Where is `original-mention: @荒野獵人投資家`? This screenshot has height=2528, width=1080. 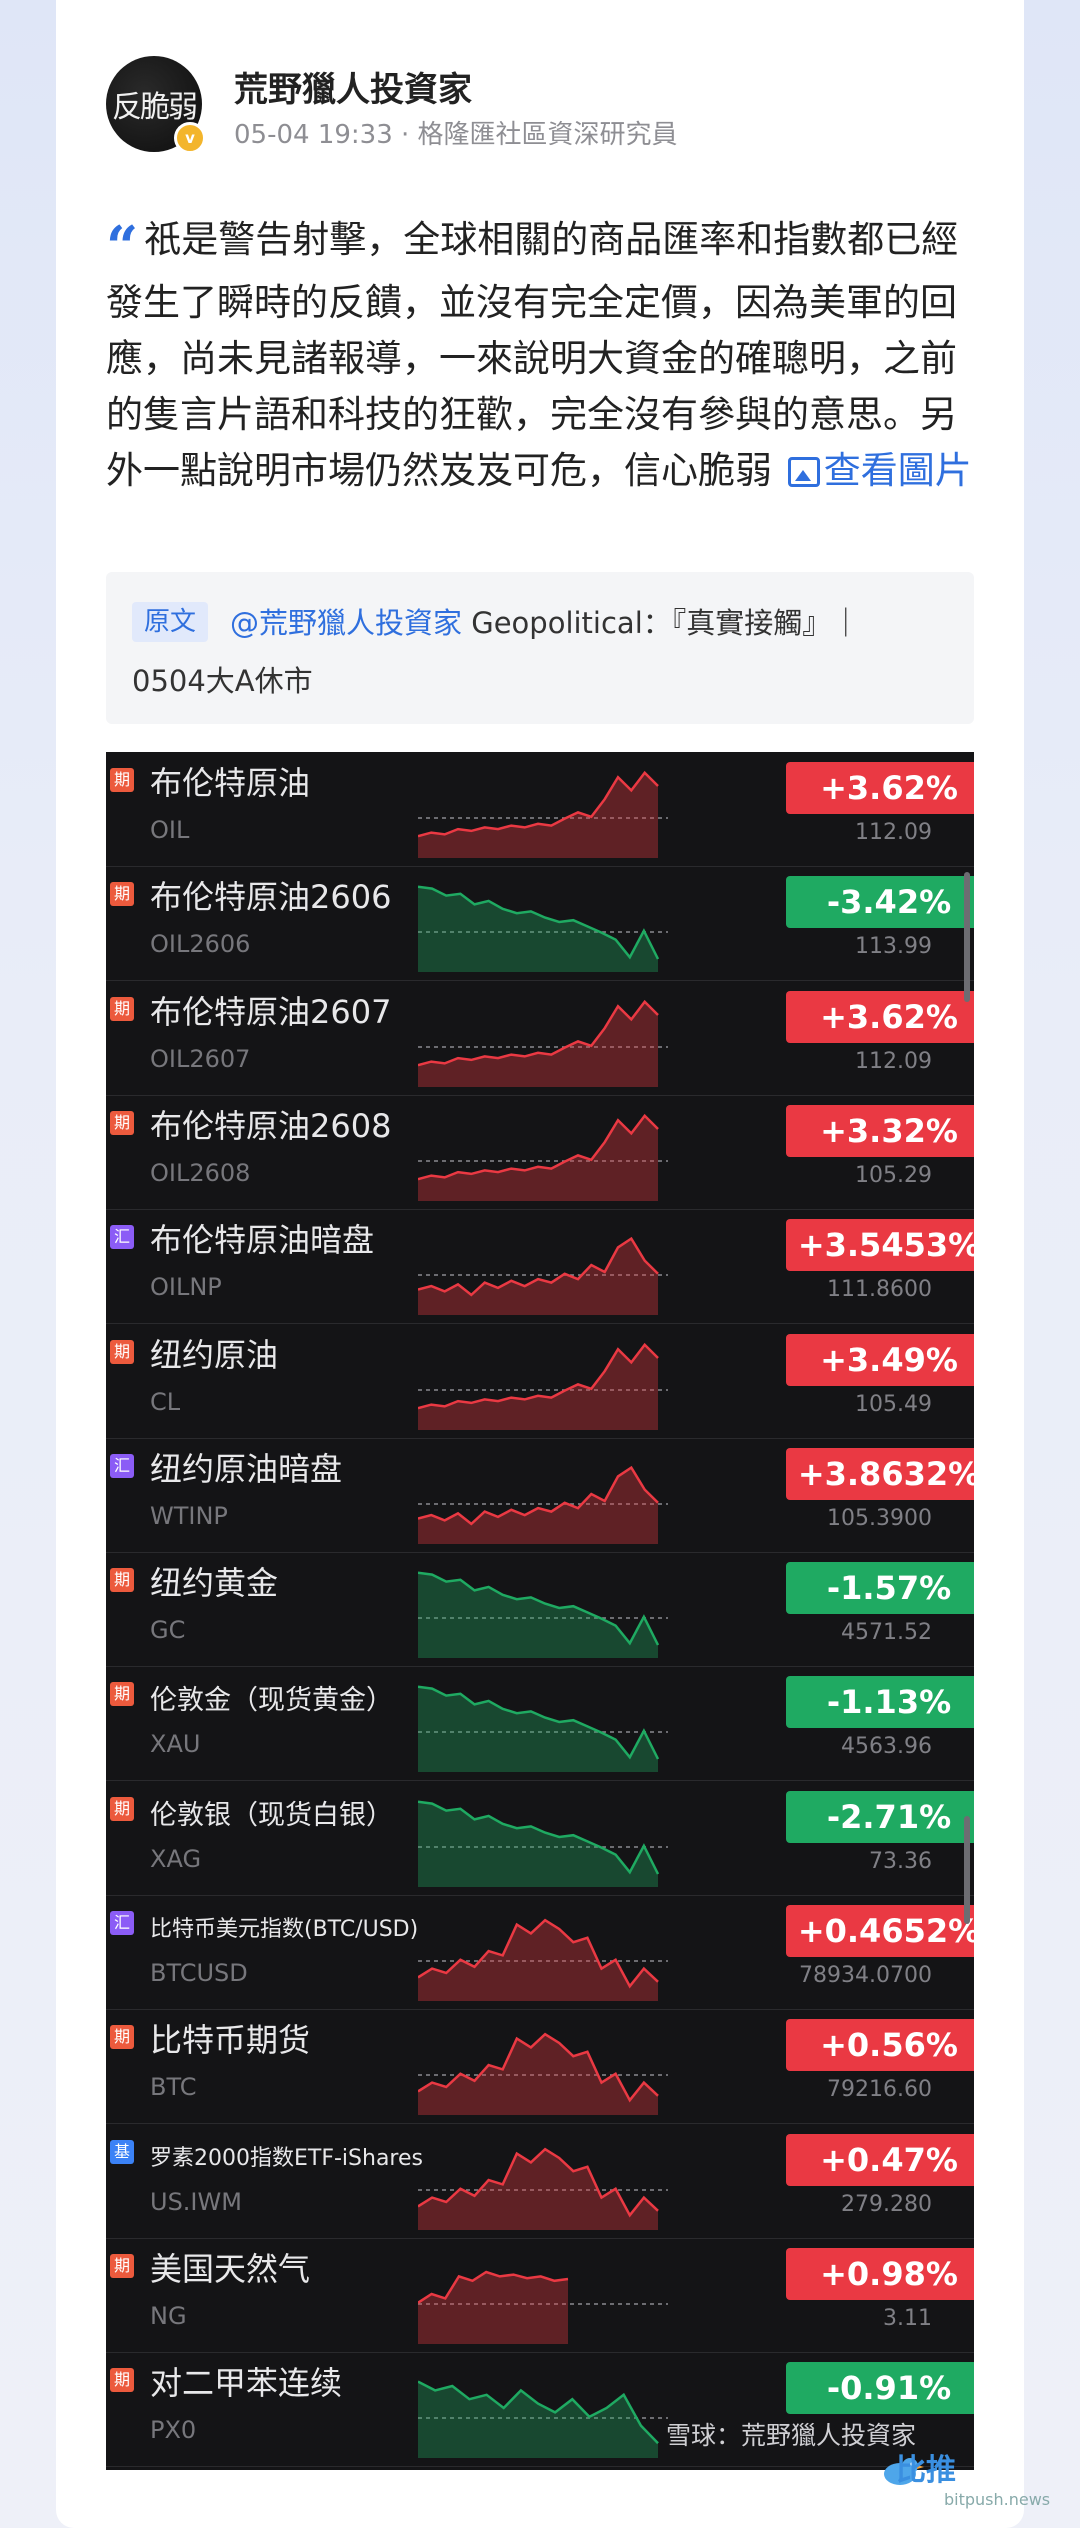
original-mention: @荒野獵人投資家 is located at coordinates (346, 623).